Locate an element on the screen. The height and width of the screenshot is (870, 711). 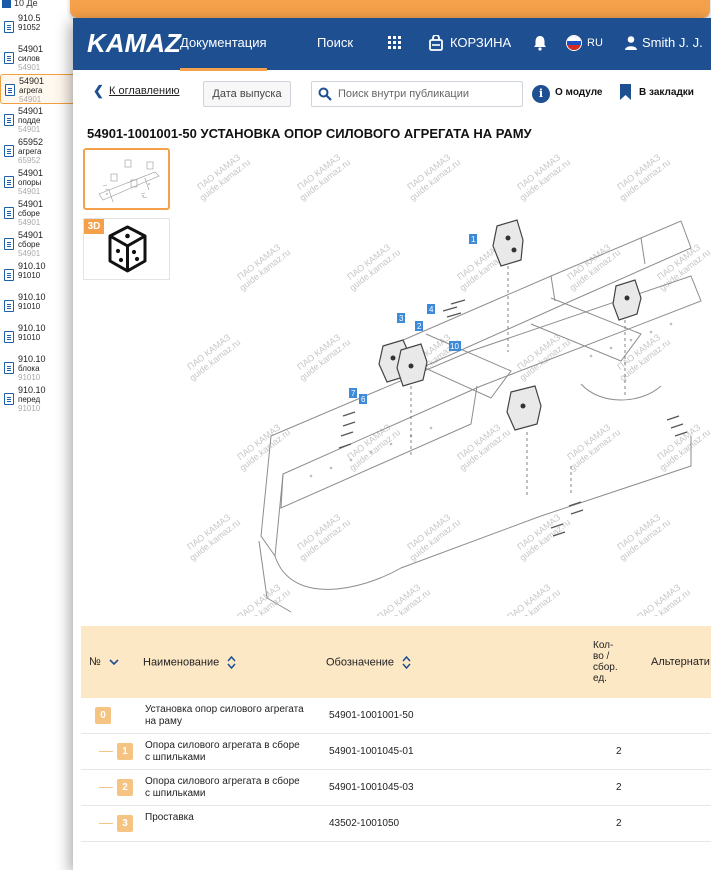
nav-cart: КОРЗИНА is located at coordinates (480, 42).